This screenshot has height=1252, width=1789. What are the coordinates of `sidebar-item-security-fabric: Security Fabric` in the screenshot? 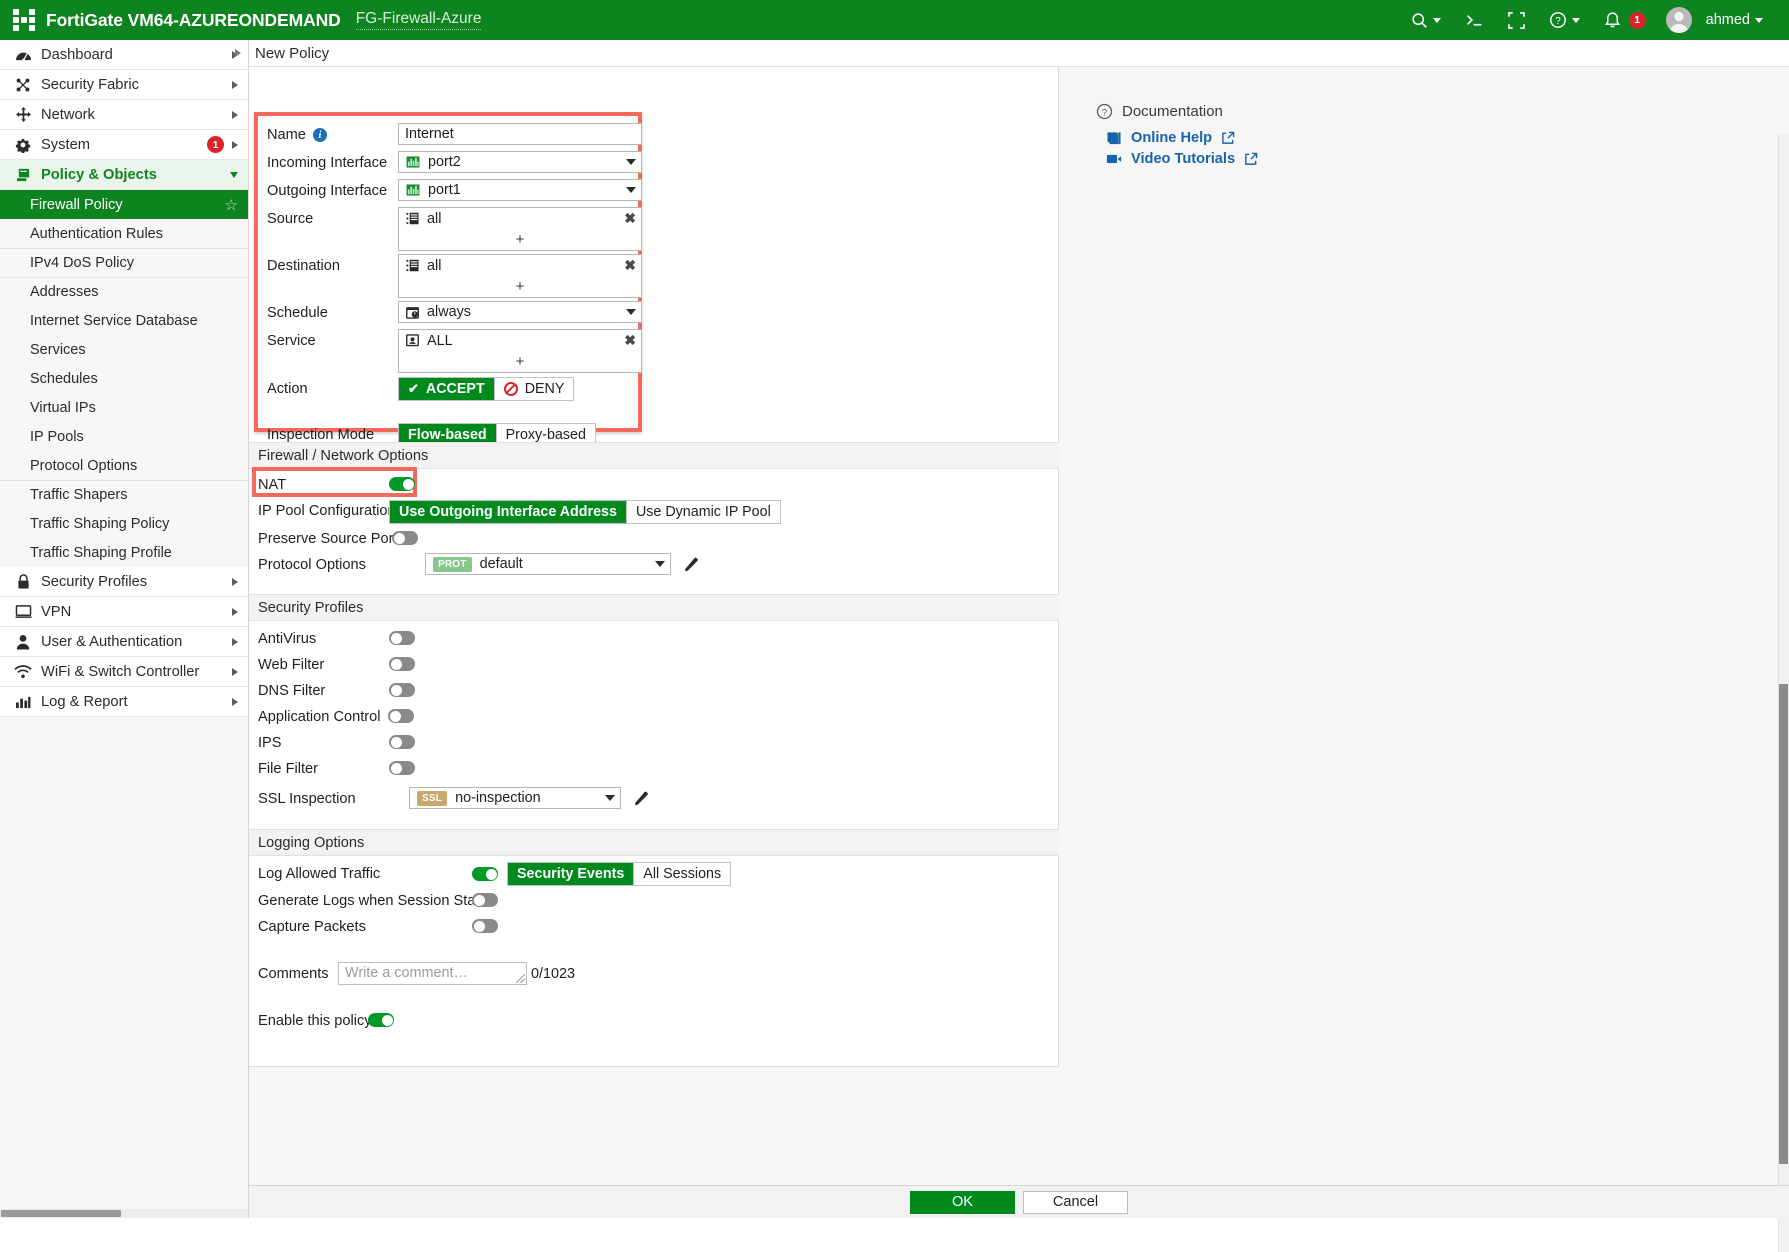 It's located at (124, 85).